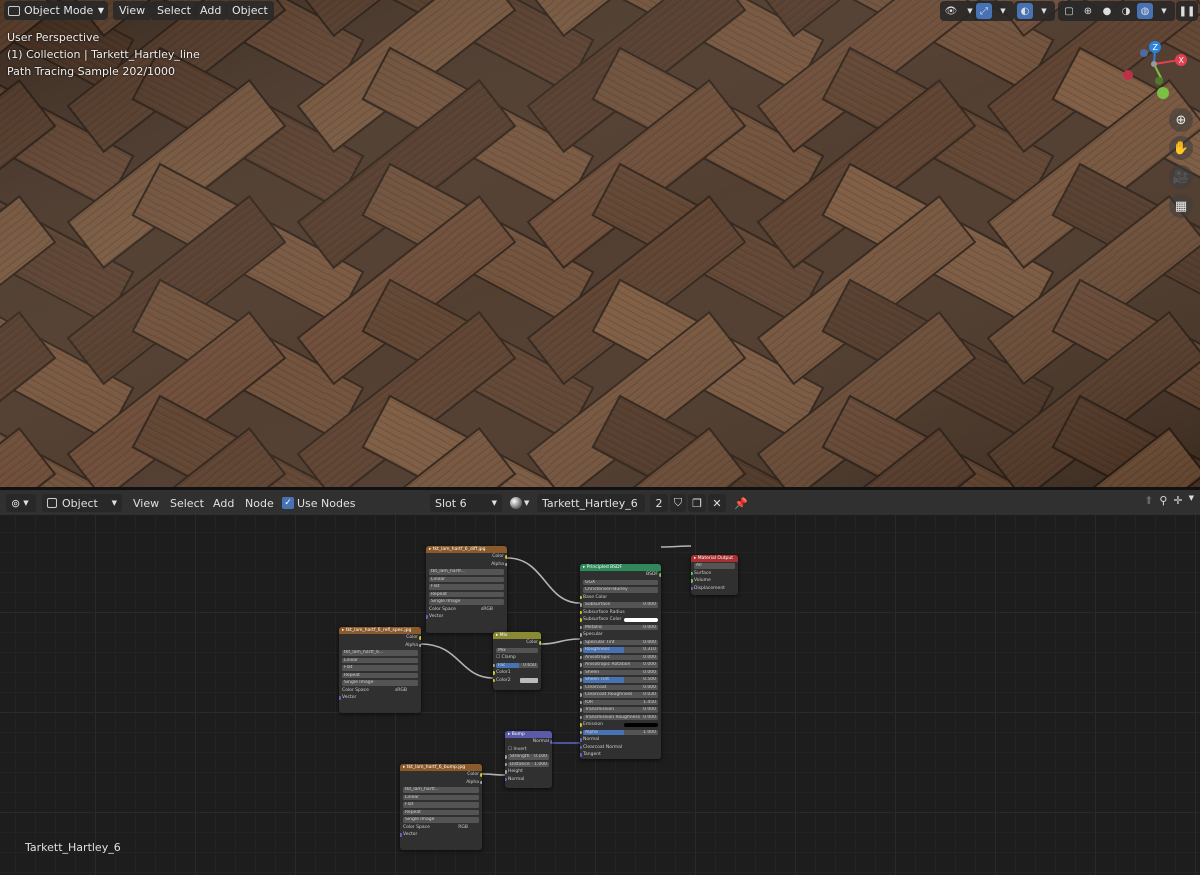 Image resolution: width=1200 pixels, height=875 pixels. What do you see at coordinates (1187, 11) in the screenshot?
I see `pause-render-button: ❚❚` at bounding box center [1187, 11].